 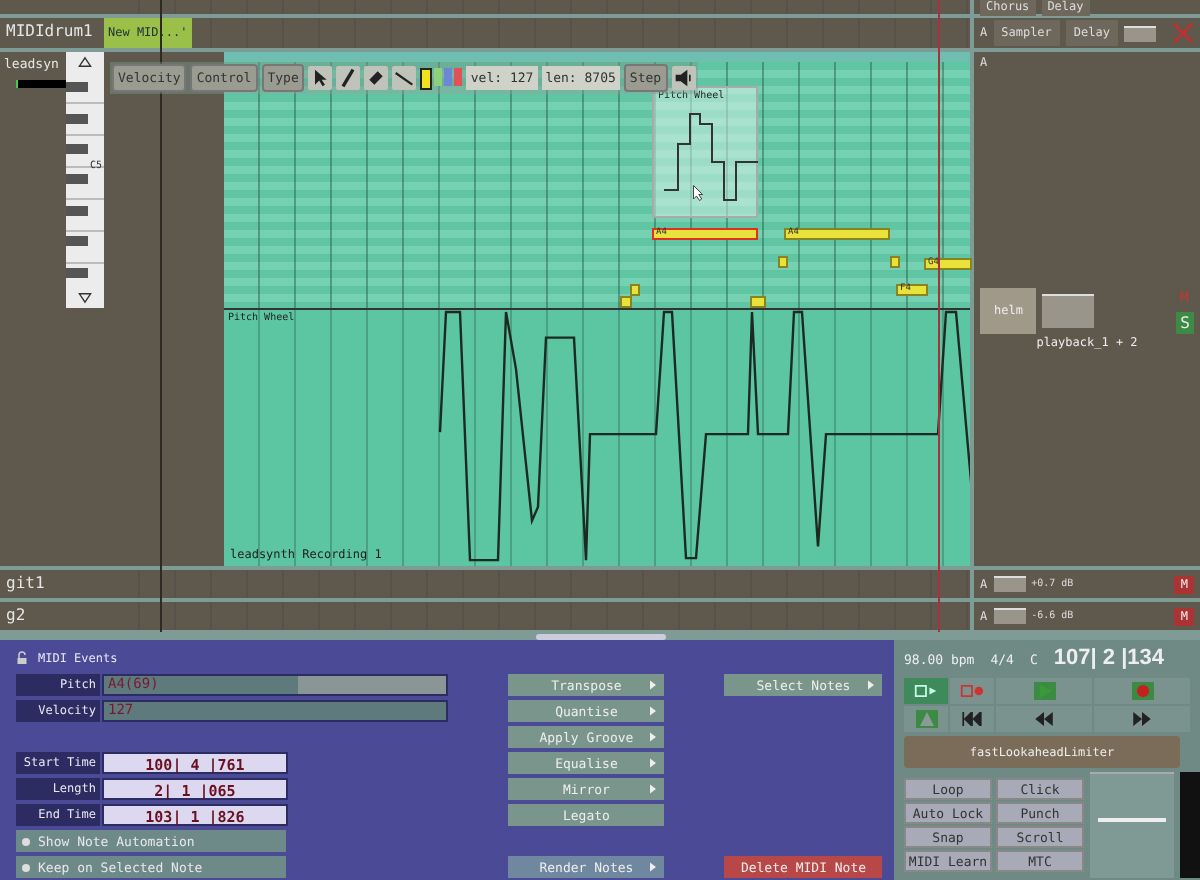 I want to click on solo-button: S, so click(x=1185, y=323).